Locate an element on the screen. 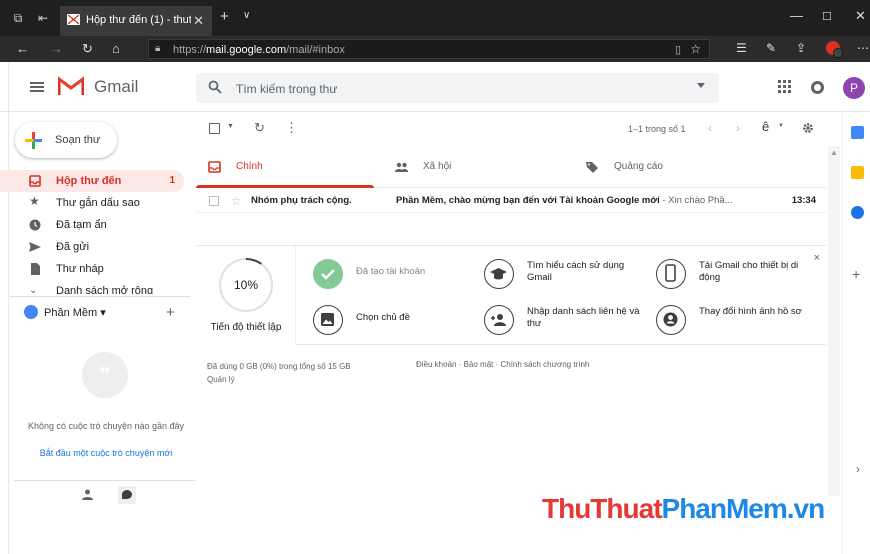  share-icon: ⇪ is located at coordinates (801, 48).